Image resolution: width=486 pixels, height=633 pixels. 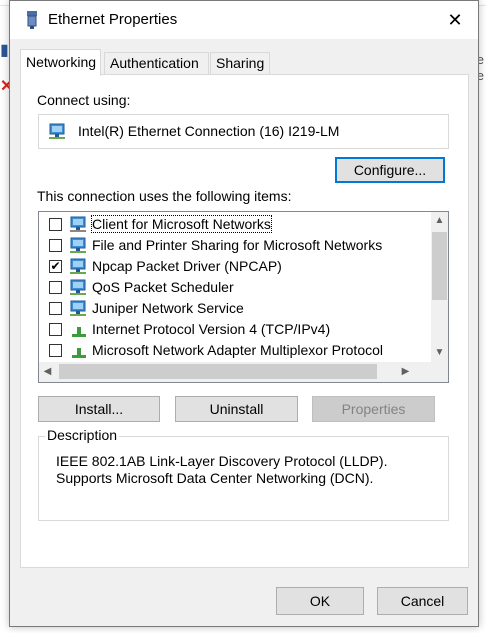 What do you see at coordinates (47, 371) in the screenshot?
I see `scroll-left-icon: ◀` at bounding box center [47, 371].